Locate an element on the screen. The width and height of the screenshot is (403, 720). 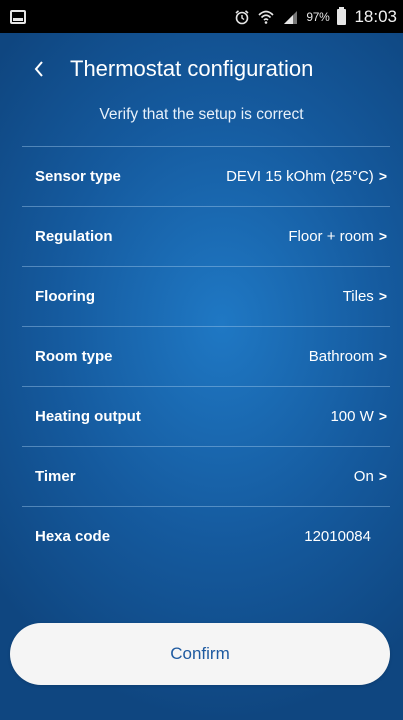
page-title: Thermostat configuration is located at coordinates (192, 68).